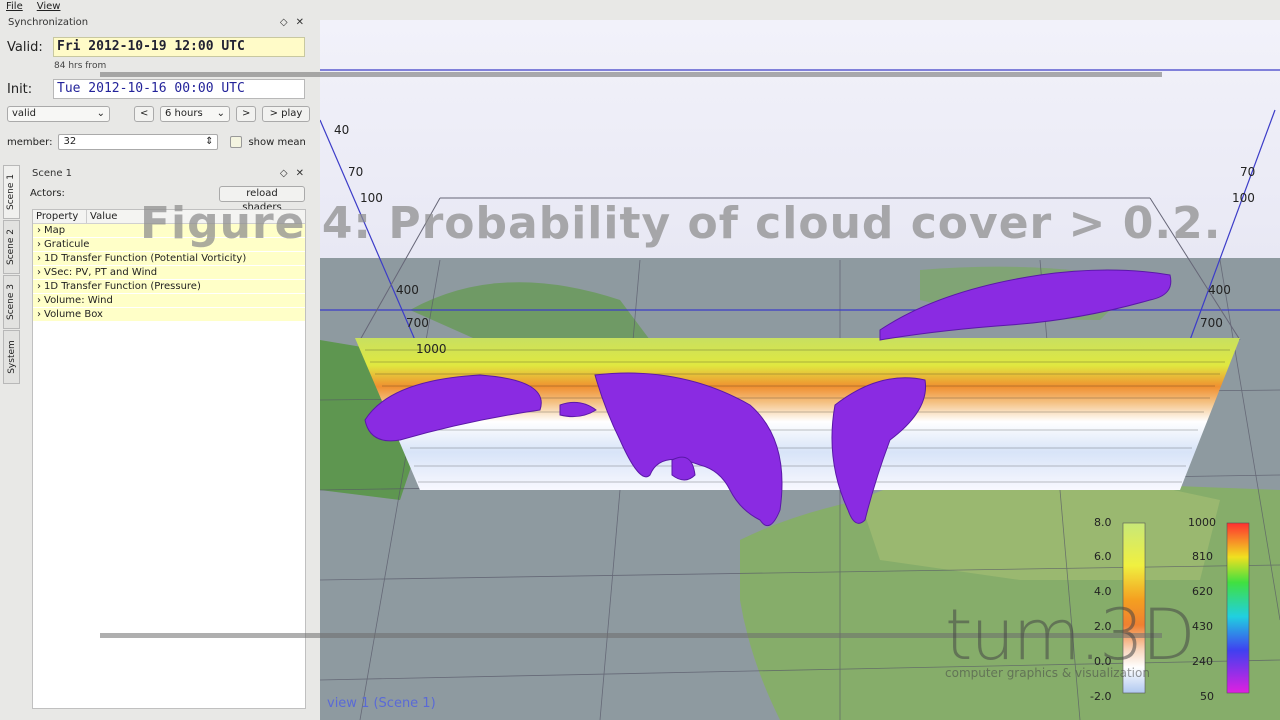 This screenshot has height=720, width=1280. What do you see at coordinates (1103, 522) in the screenshot?
I see `axis-tick-label: 8.0` at bounding box center [1103, 522].